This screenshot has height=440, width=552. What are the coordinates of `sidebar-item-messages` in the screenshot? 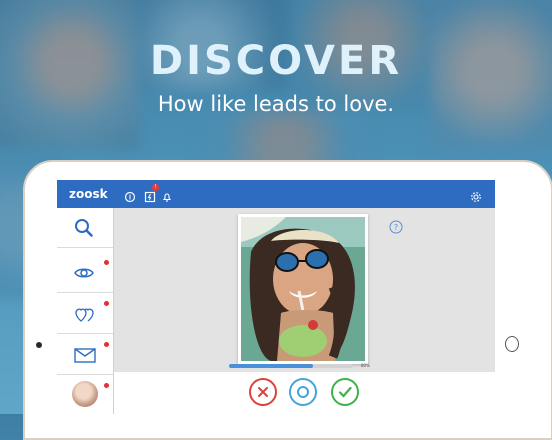 It's located at (85, 355).